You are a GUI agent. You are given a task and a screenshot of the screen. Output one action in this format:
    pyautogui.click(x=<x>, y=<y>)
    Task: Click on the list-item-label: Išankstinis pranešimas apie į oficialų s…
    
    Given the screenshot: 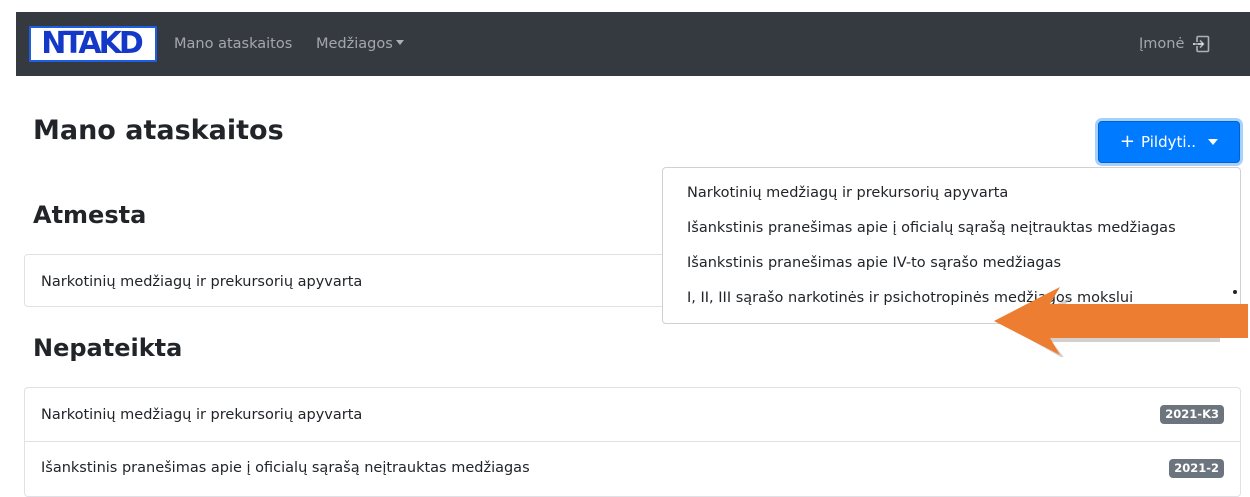 What is the action you would take?
    pyautogui.click(x=285, y=468)
    